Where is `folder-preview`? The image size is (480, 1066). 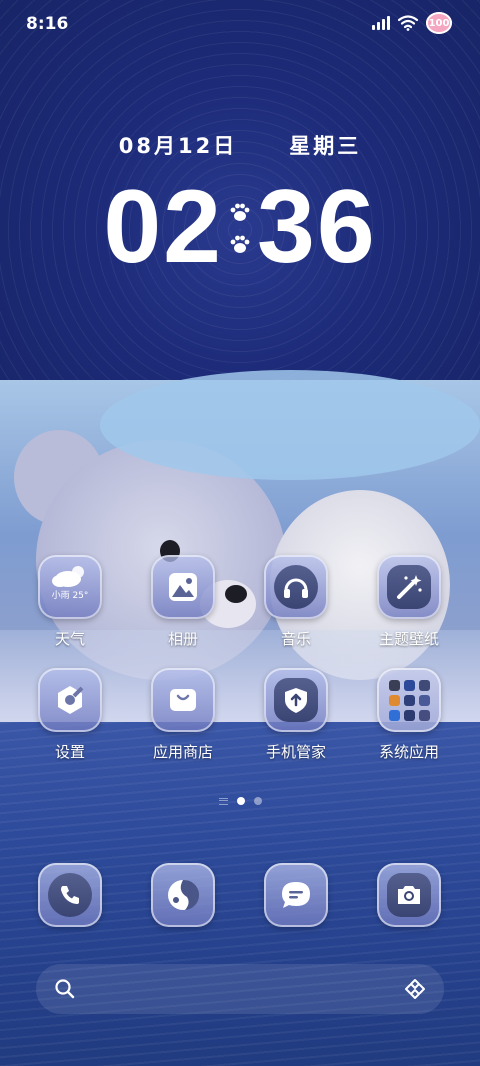 folder-preview is located at coordinates (409, 700).